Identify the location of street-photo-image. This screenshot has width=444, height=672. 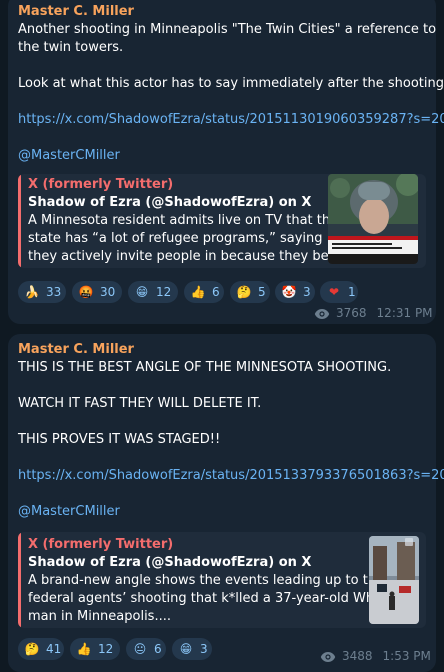
(394, 580).